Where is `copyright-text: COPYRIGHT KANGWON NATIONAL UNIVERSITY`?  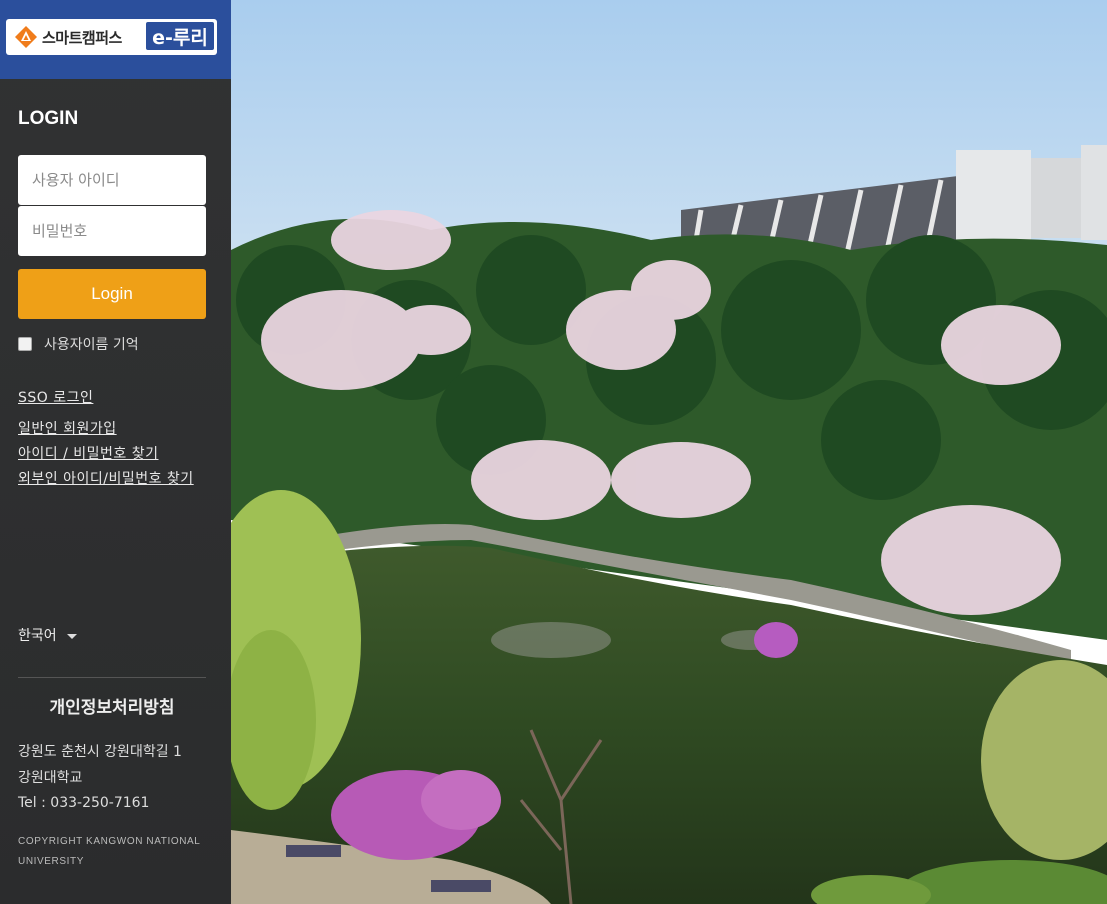
copyright-text: COPYRIGHT KANGWON NATIONAL UNIVERSITY is located at coordinates (109, 851).